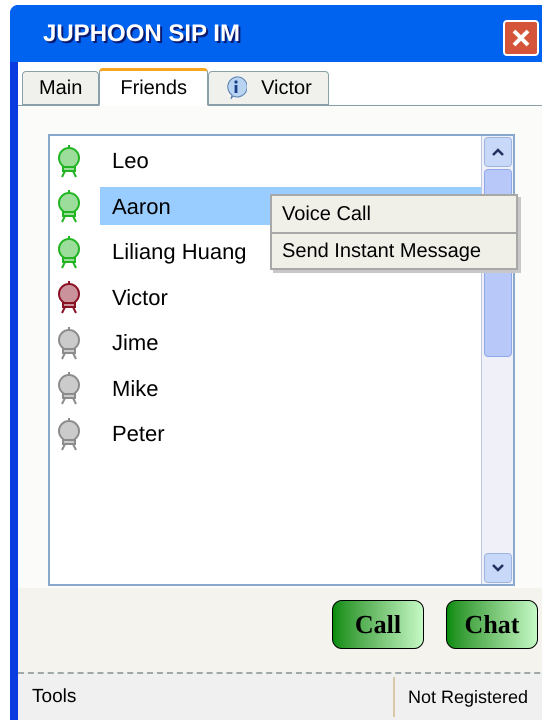 The width and height of the screenshot is (542, 720). Describe the element at coordinates (467, 697) in the screenshot. I see `registration-status: Not Registered` at that location.